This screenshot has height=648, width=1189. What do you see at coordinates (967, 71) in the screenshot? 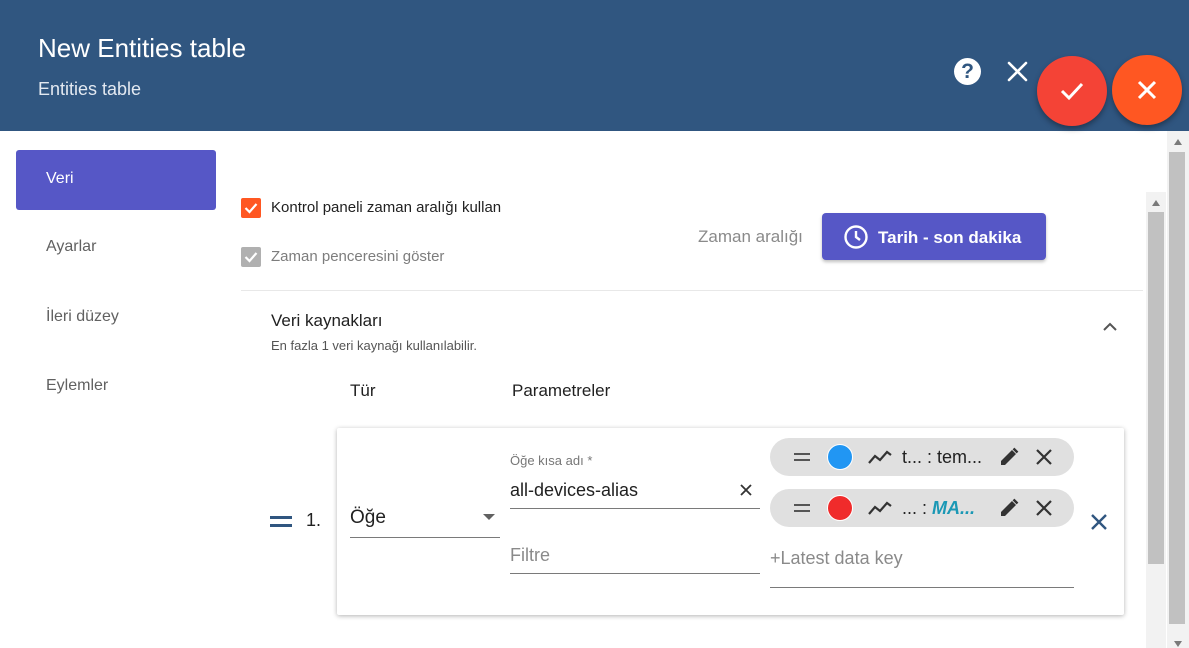
I see `help-circle-icon: ?` at bounding box center [967, 71].